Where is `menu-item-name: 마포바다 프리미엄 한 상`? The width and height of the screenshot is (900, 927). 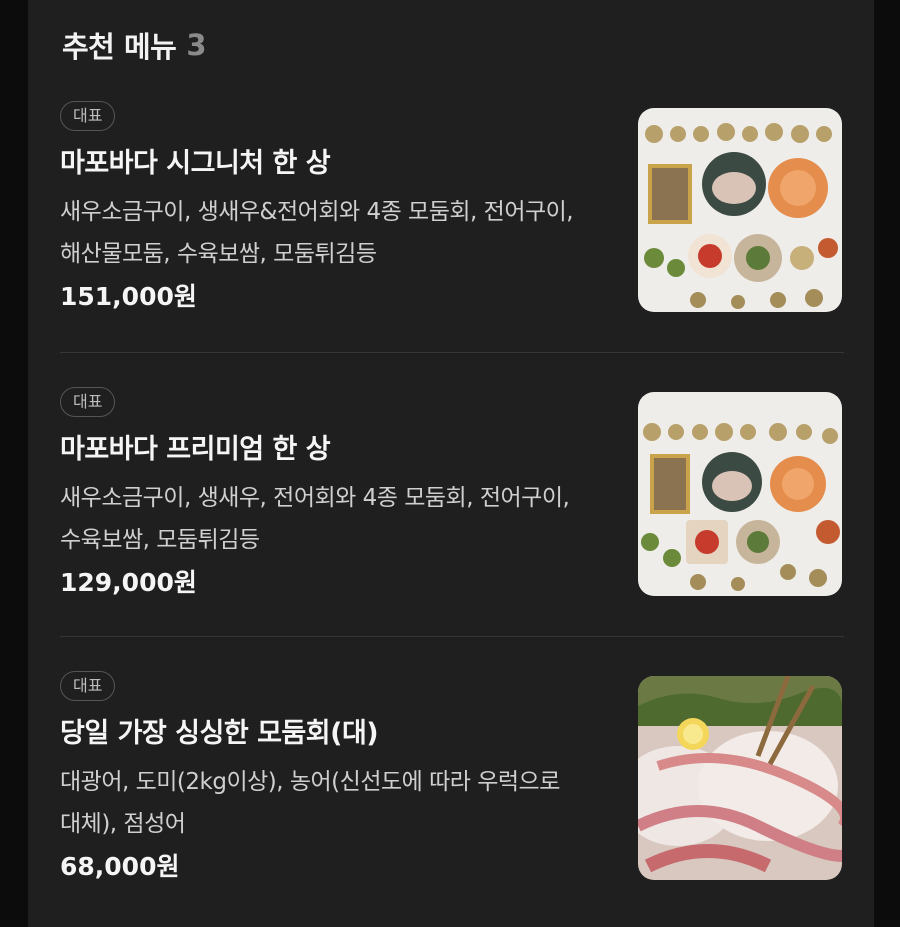 menu-item-name: 마포바다 프리미엄 한 상 is located at coordinates (195, 449).